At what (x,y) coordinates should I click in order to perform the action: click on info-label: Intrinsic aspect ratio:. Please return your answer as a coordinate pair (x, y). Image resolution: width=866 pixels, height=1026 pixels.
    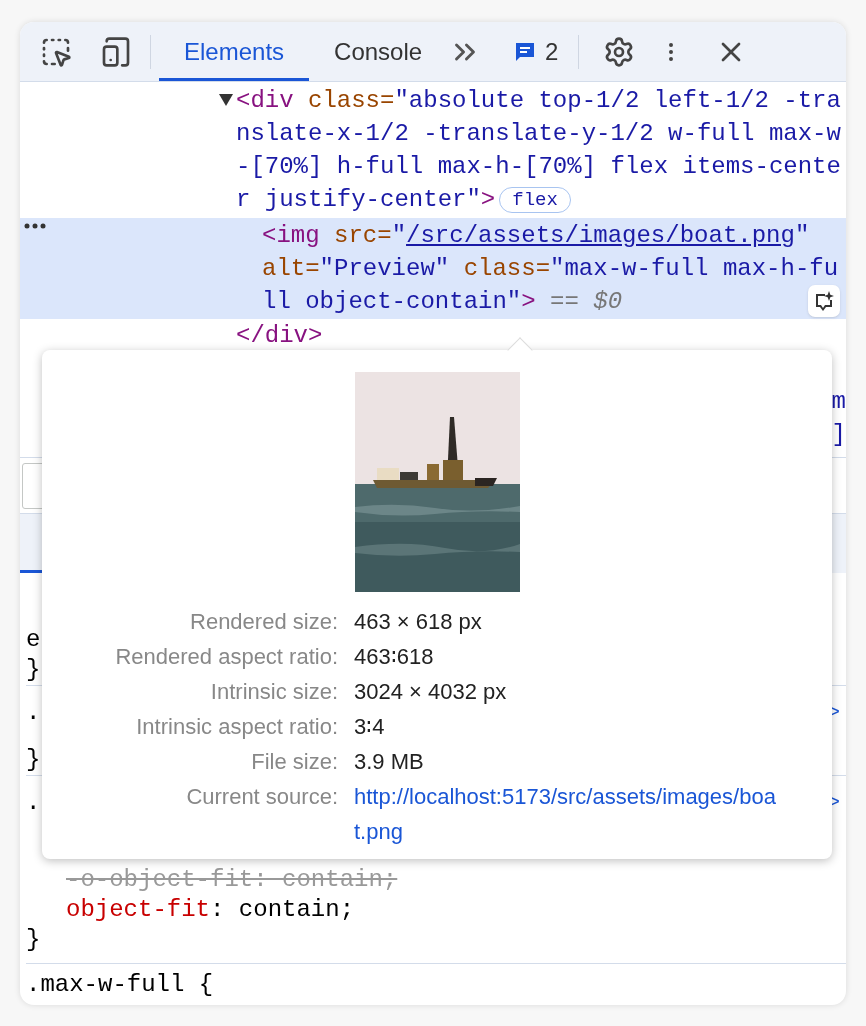
    Looking at the image, I should click on (236, 727).